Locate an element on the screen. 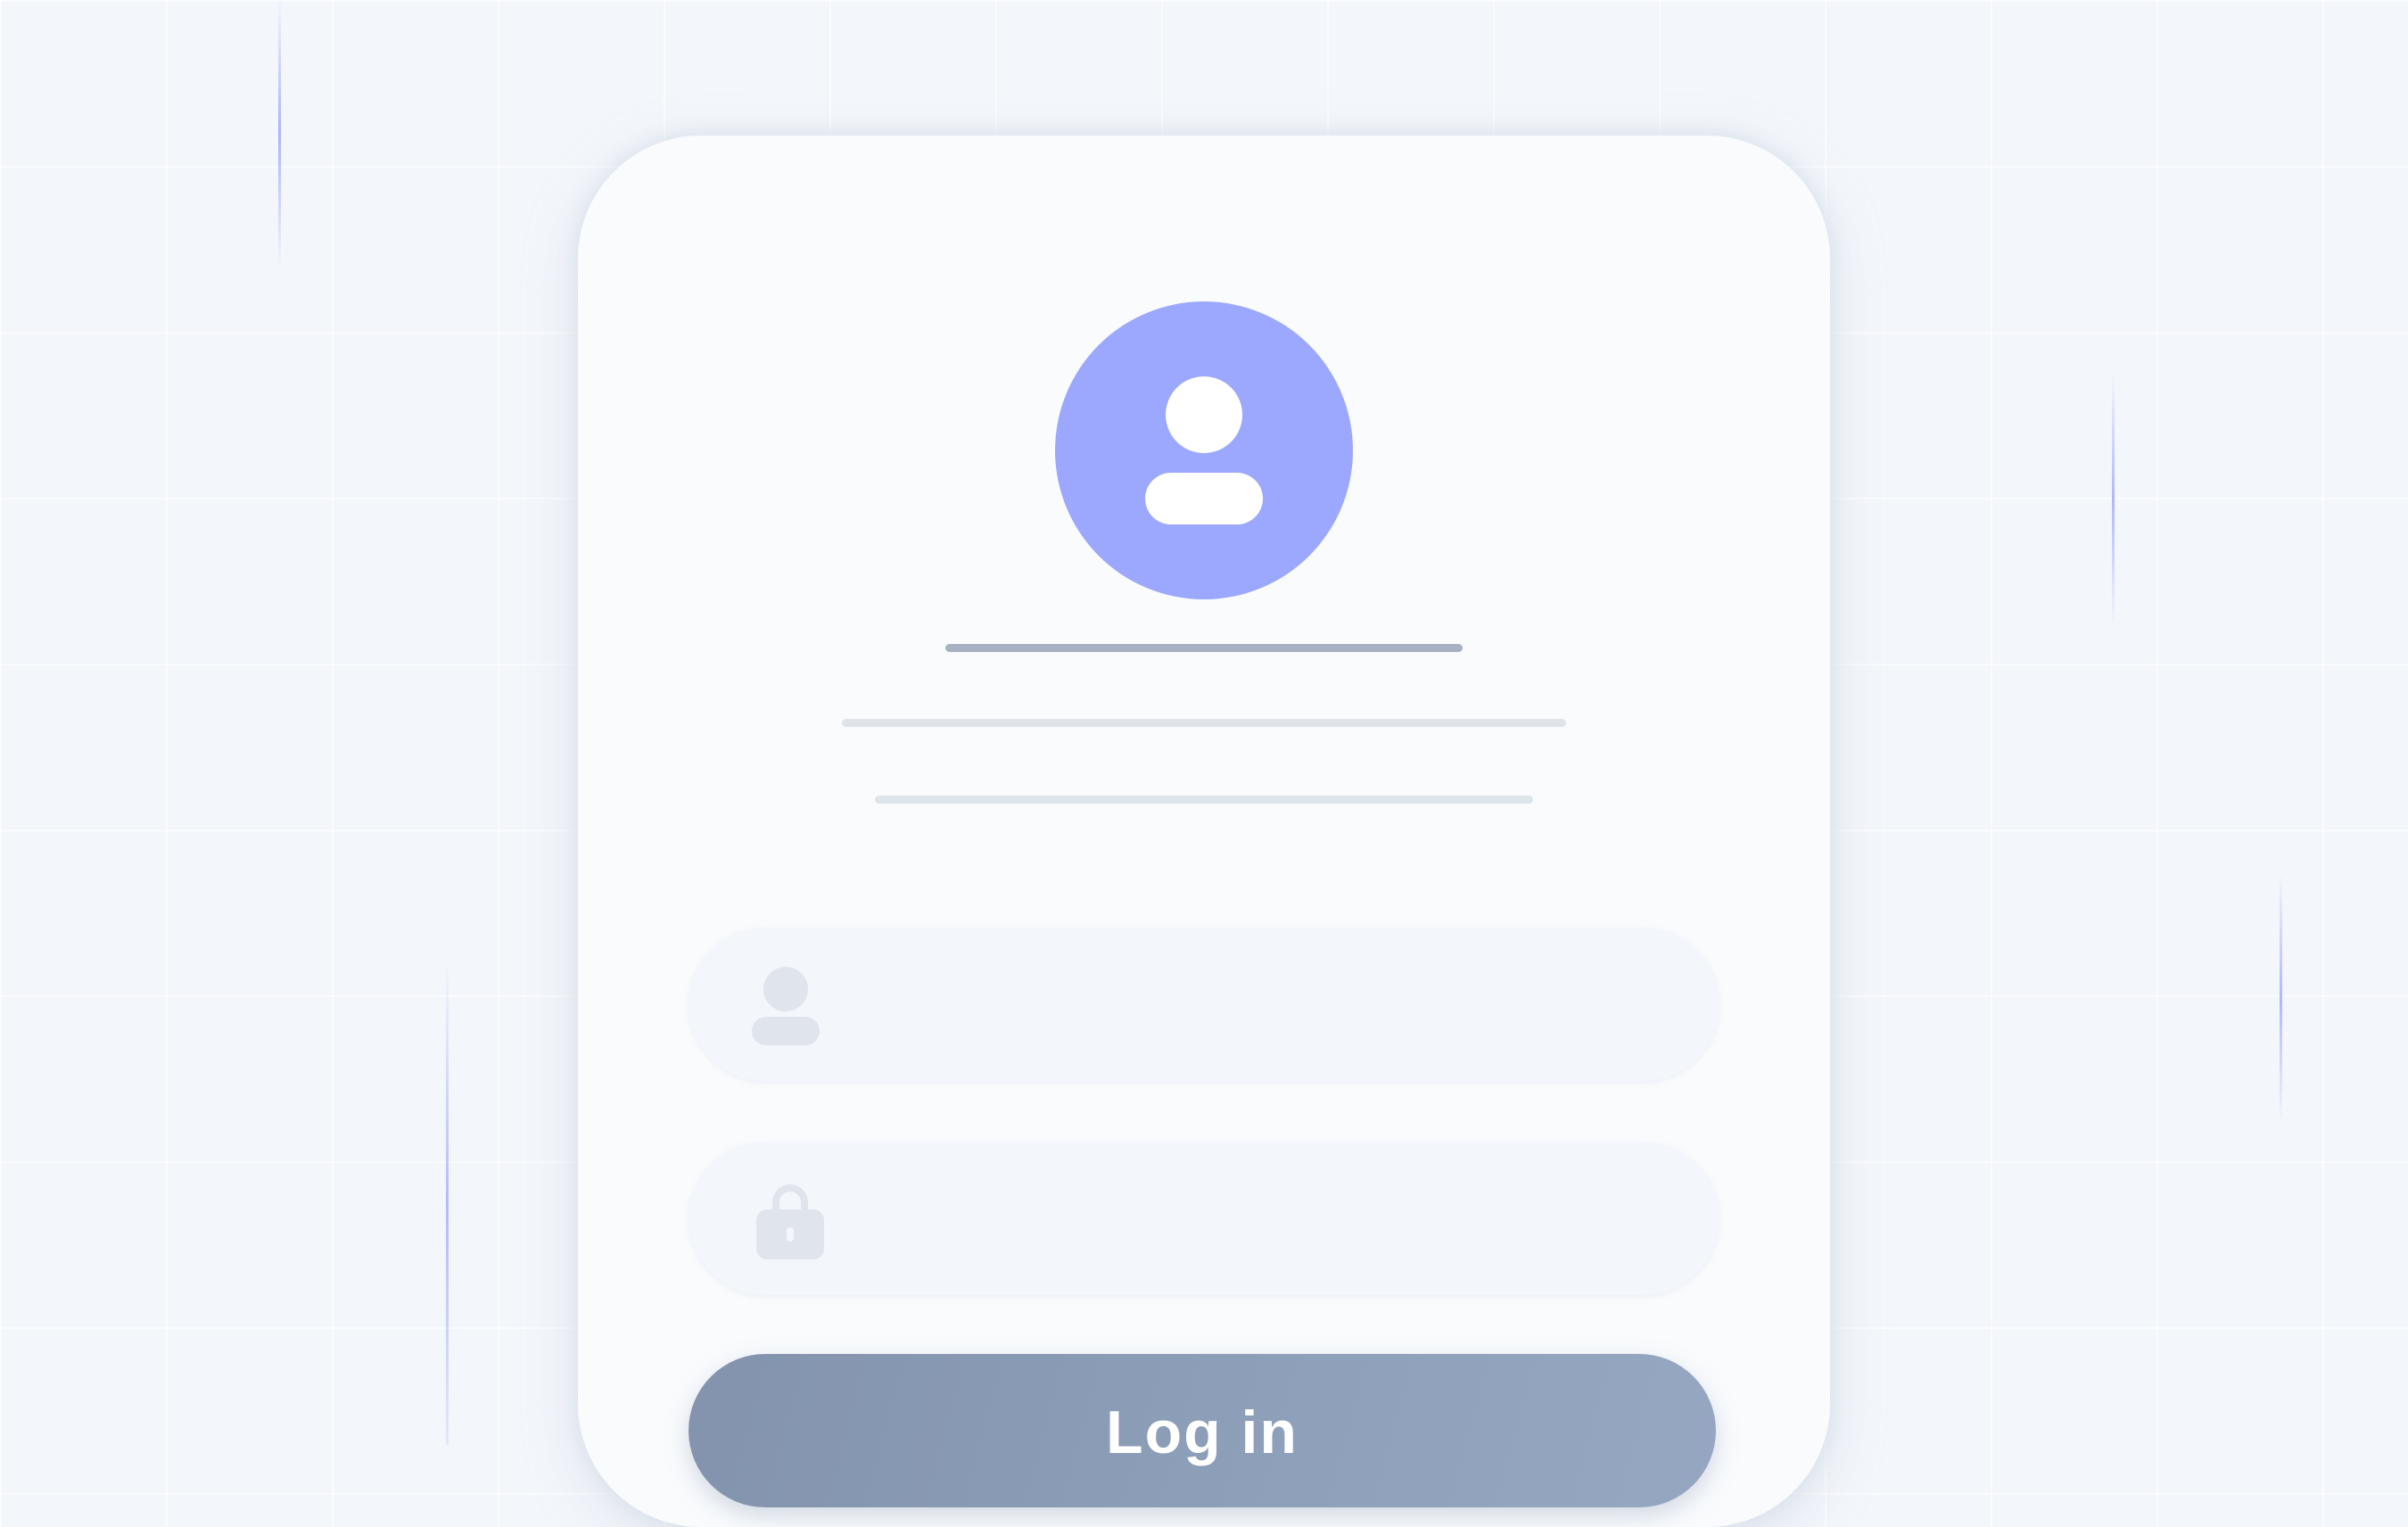 The height and width of the screenshot is (1527, 2408). avatar-body is located at coordinates (1204, 499).